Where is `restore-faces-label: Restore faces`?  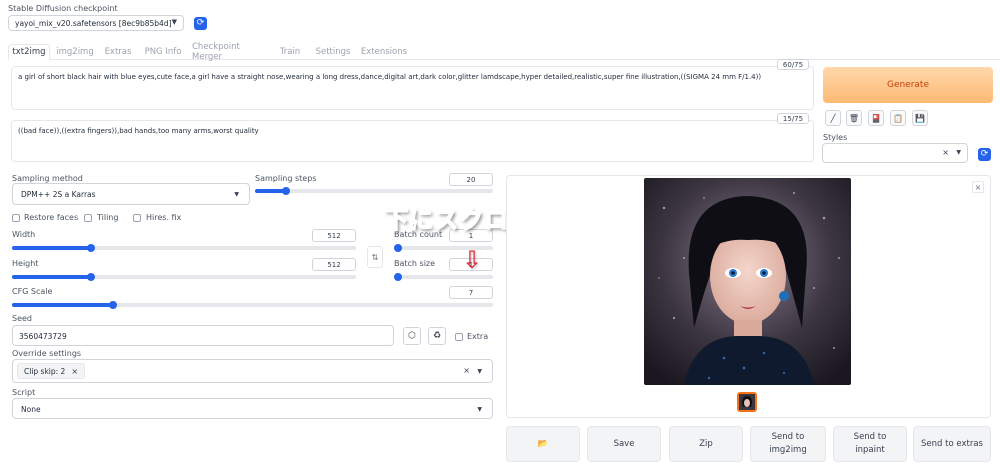
restore-faces-label: Restore faces is located at coordinates (51, 217).